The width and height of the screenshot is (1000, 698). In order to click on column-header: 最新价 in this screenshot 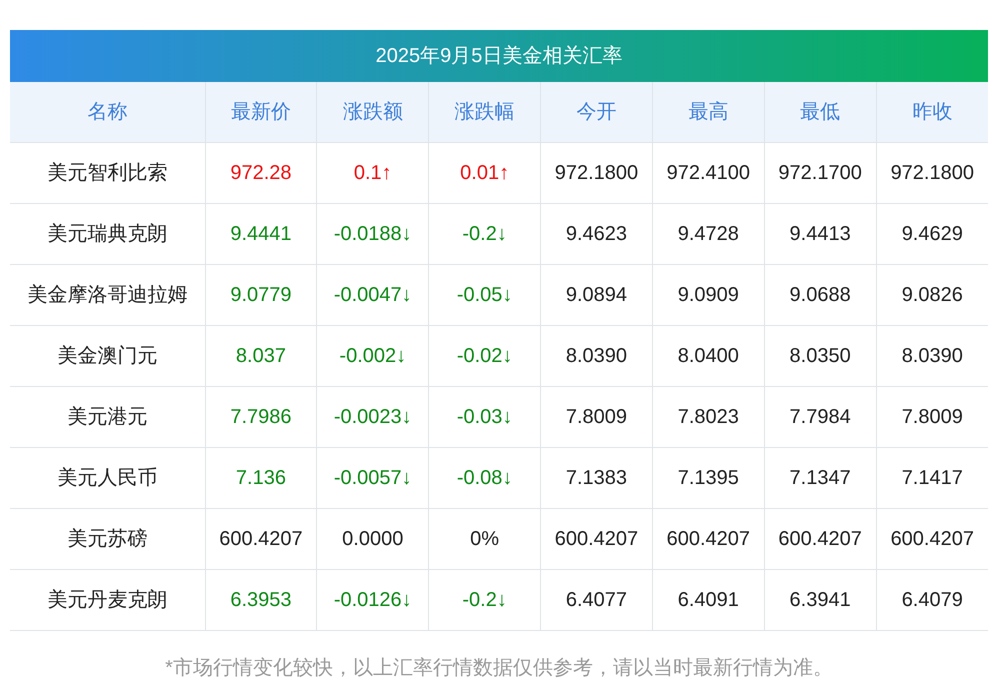, I will do `click(261, 112)`.